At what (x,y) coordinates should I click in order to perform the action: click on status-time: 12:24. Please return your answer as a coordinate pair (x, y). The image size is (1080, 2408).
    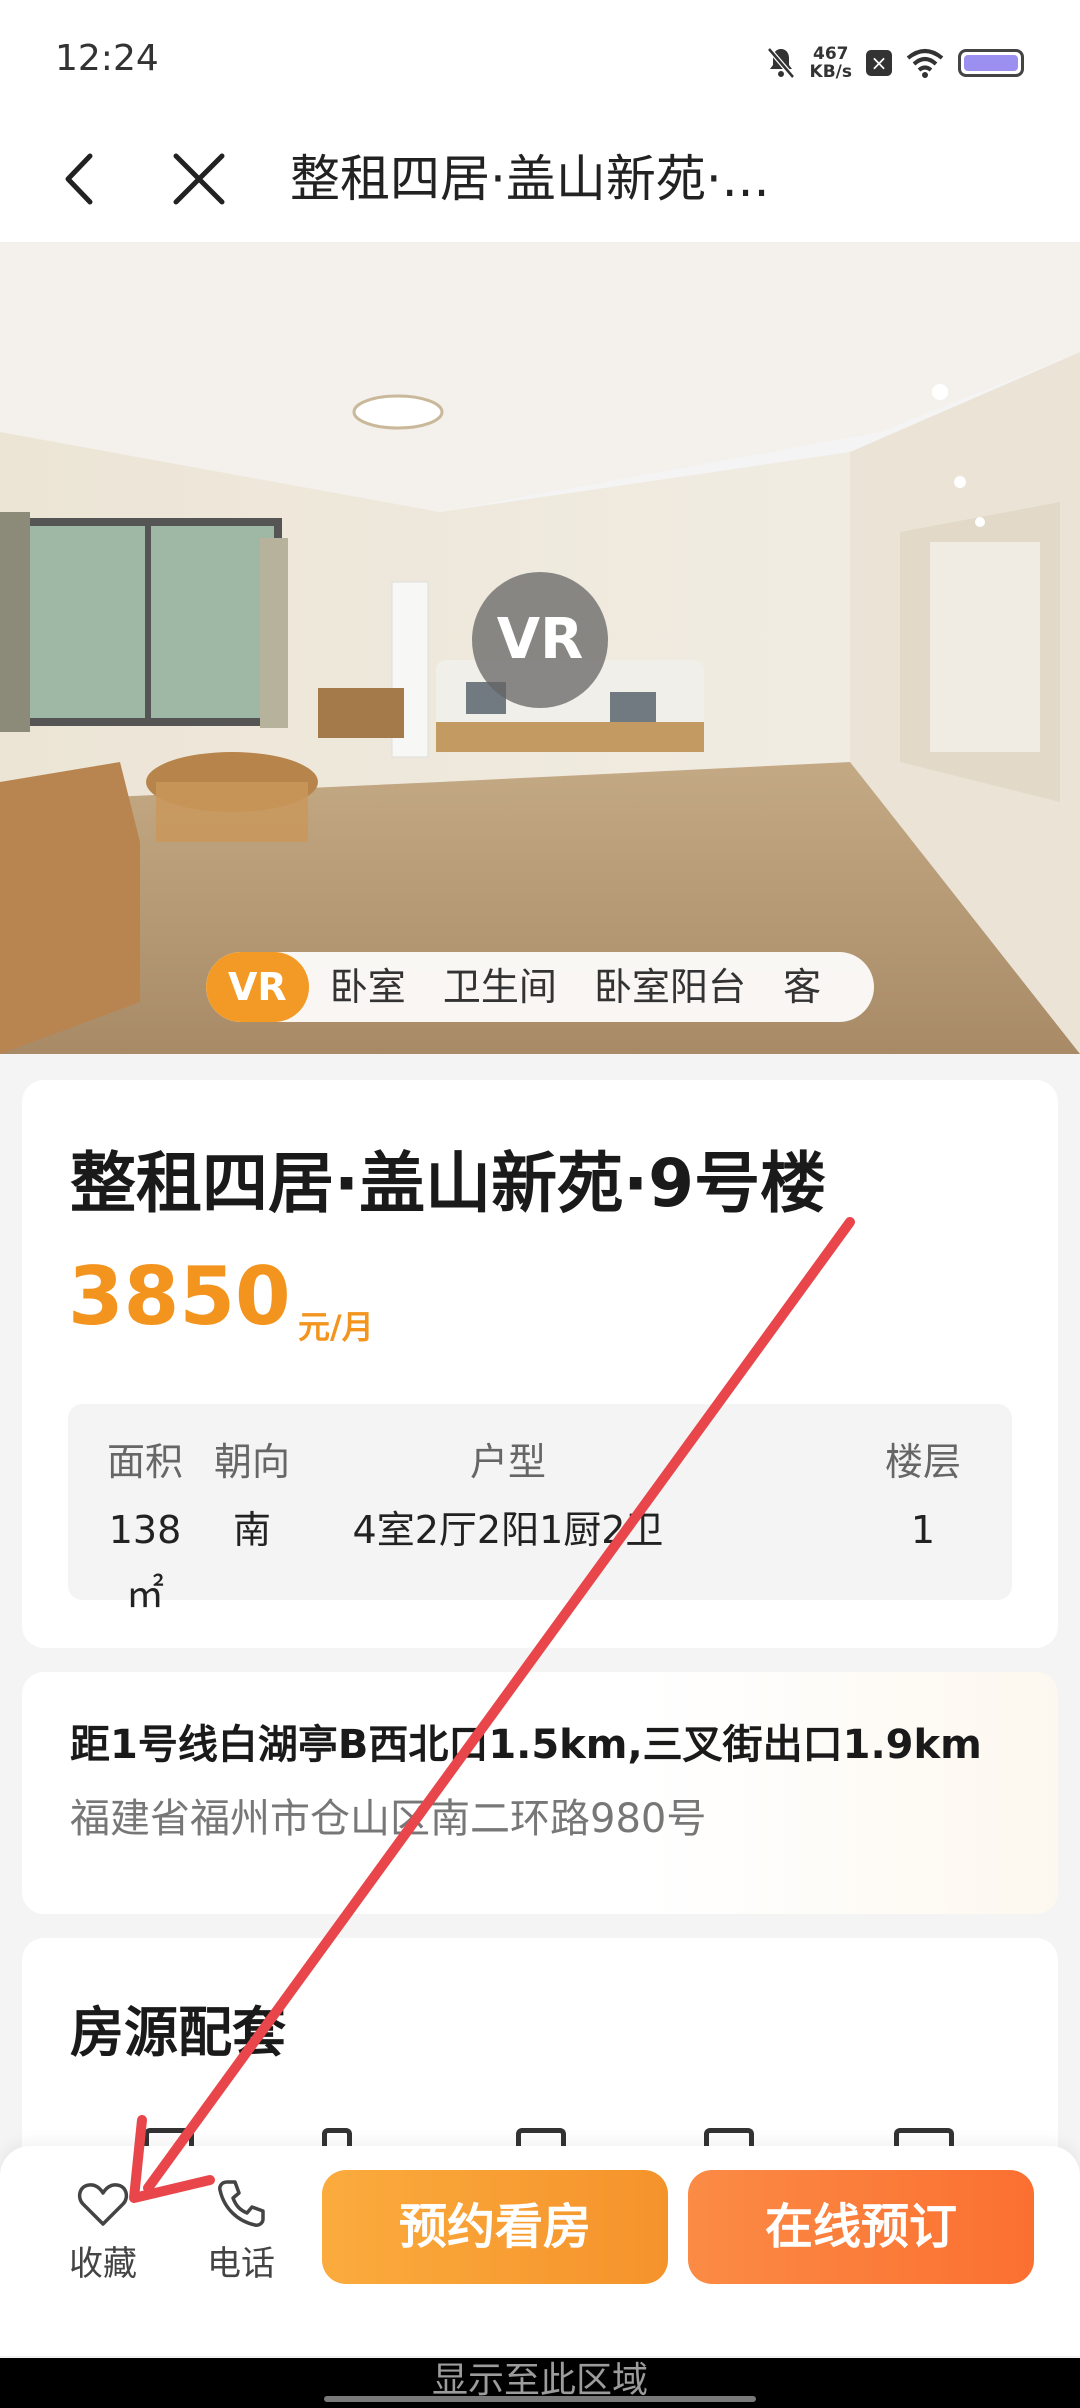
    Looking at the image, I should click on (107, 58).